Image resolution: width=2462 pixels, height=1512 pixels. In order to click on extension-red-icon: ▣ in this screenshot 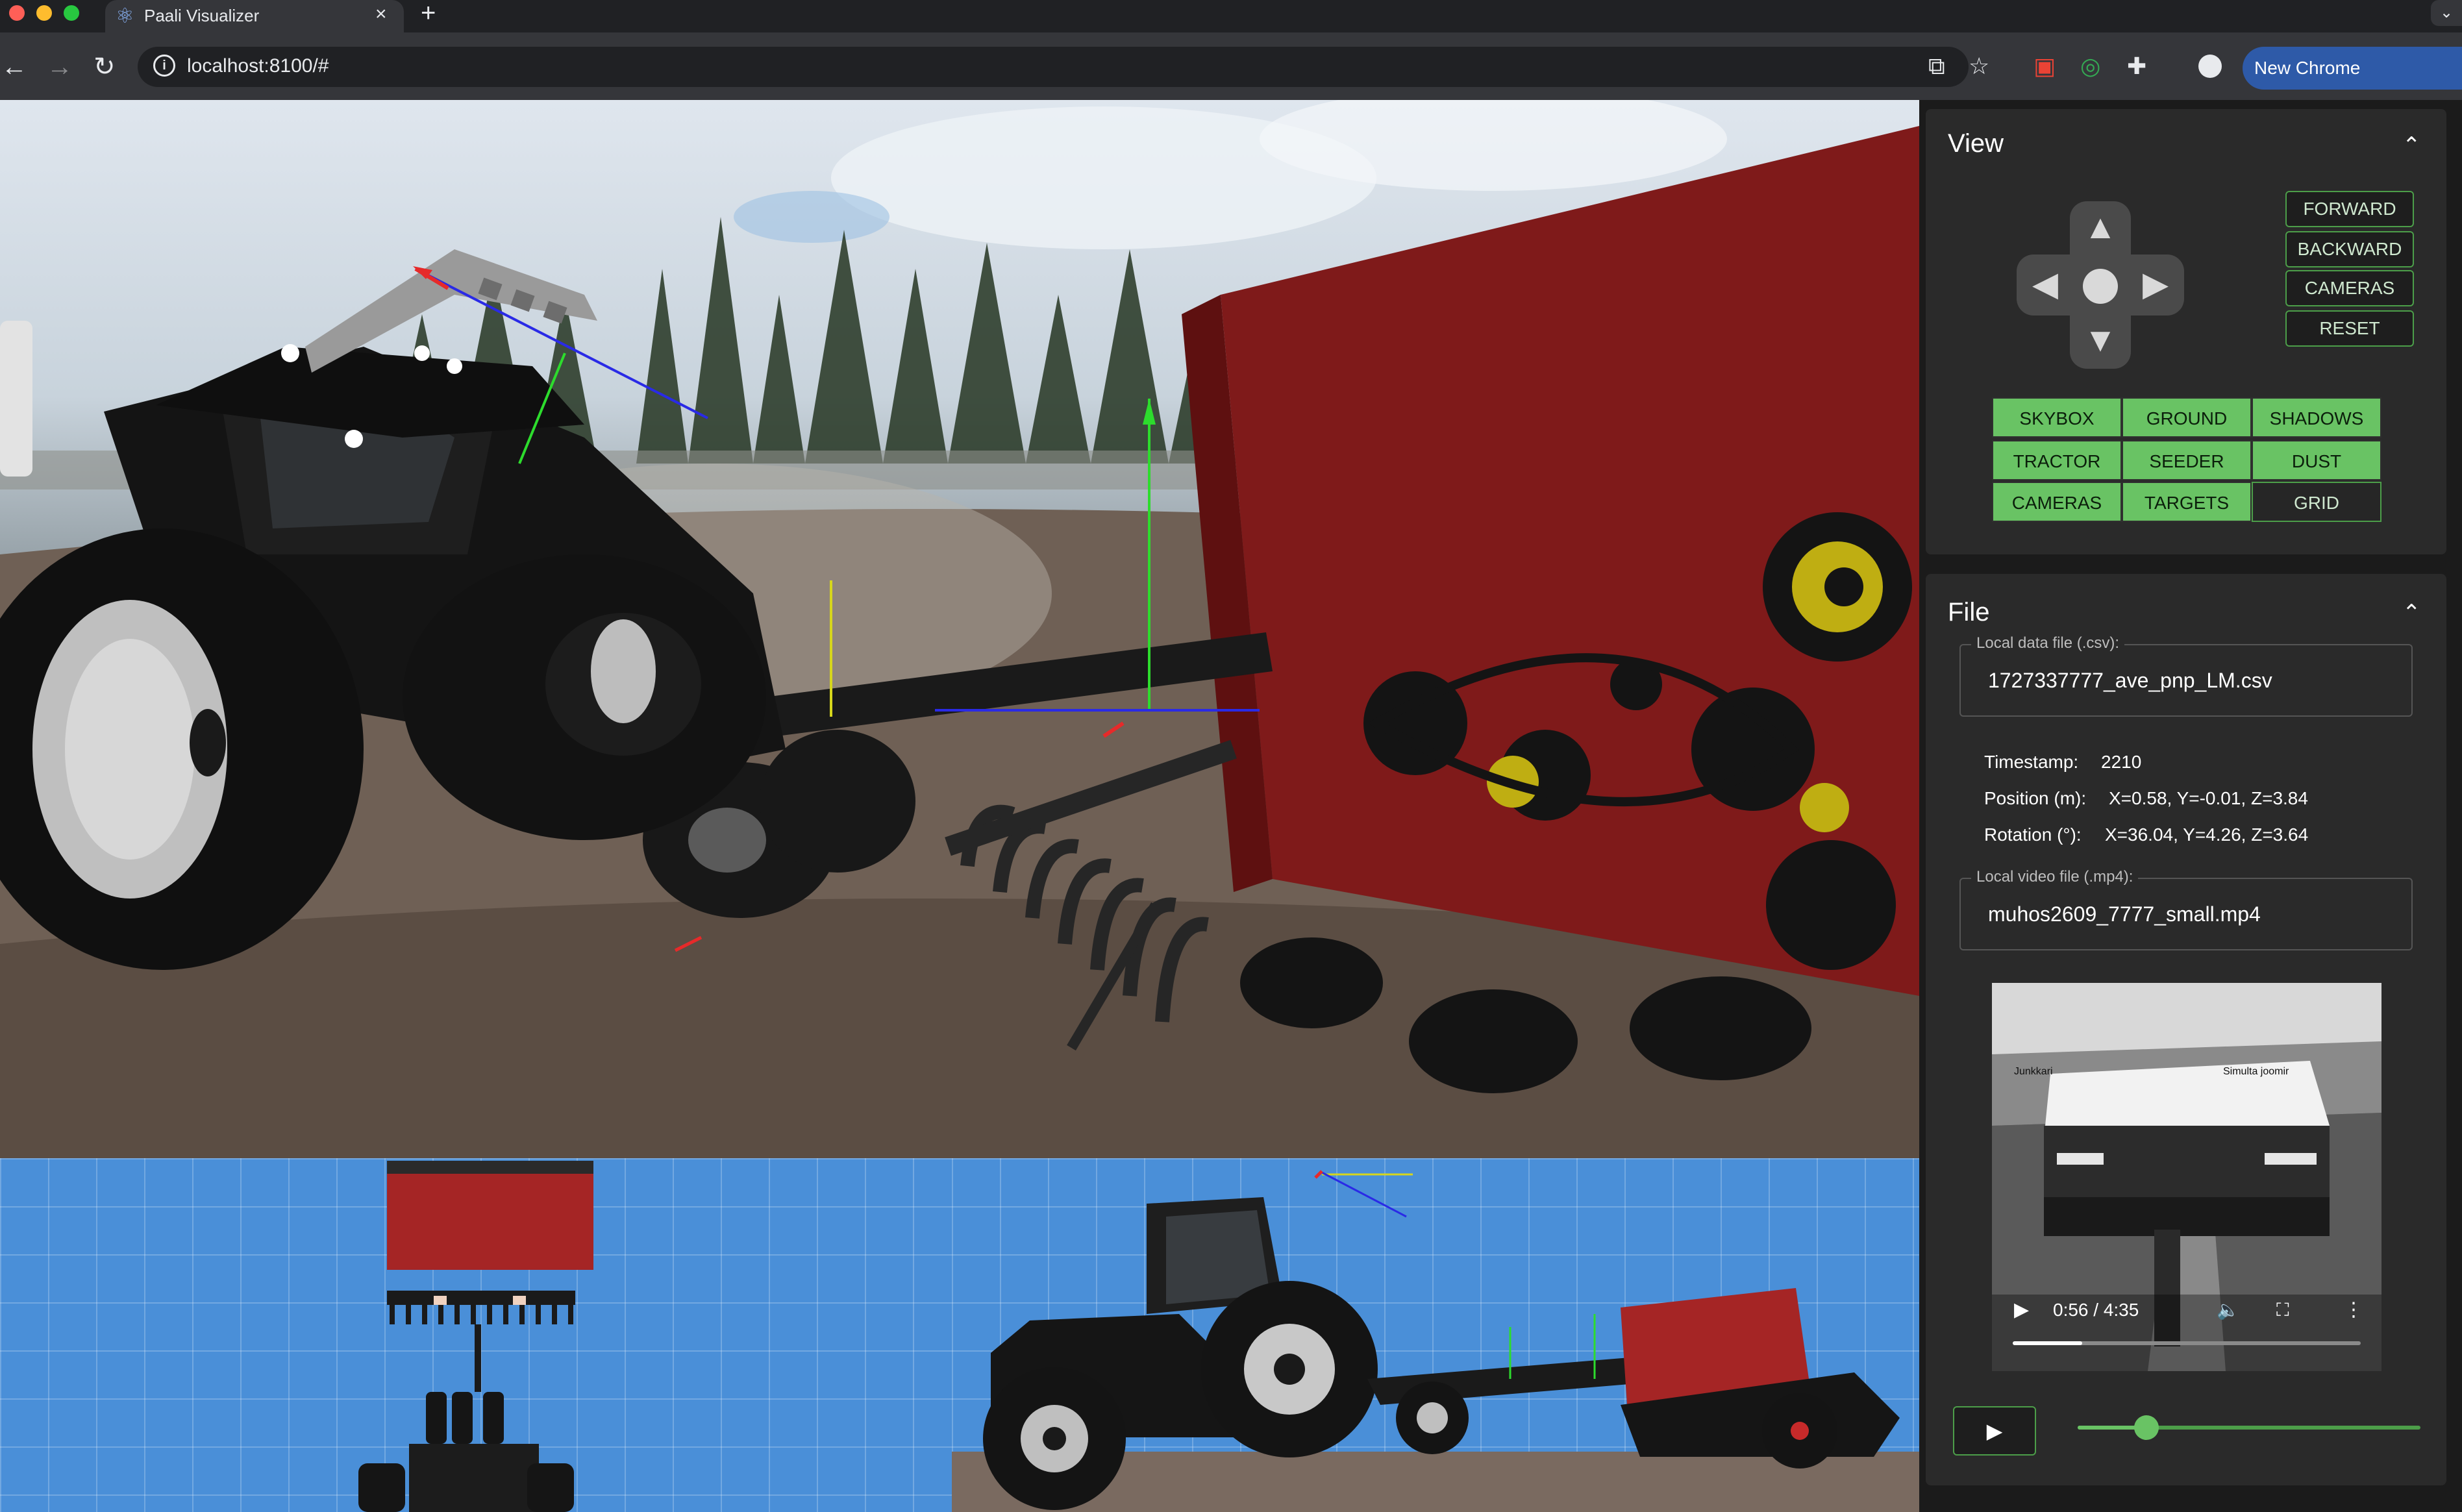, I will do `click(2044, 66)`.